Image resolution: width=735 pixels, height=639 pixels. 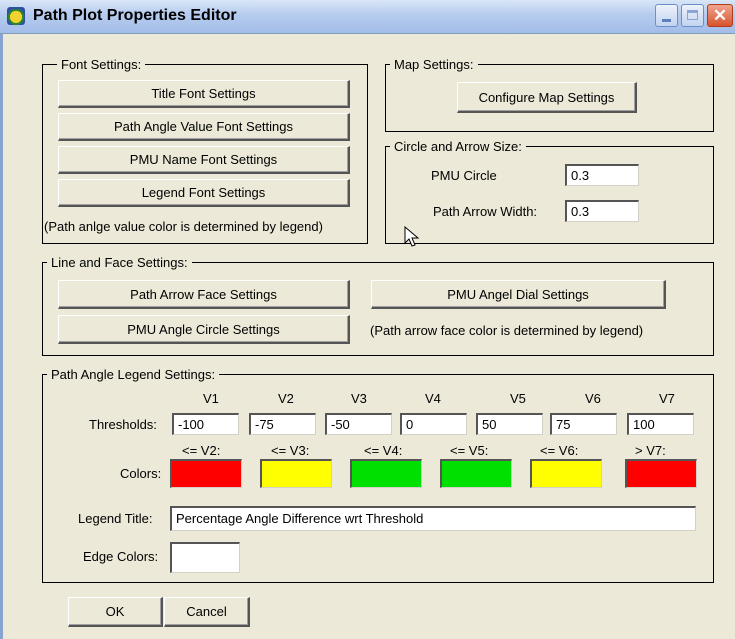 I want to click on line-face-settings-title: Line and Face Settings:, so click(x=119, y=262).